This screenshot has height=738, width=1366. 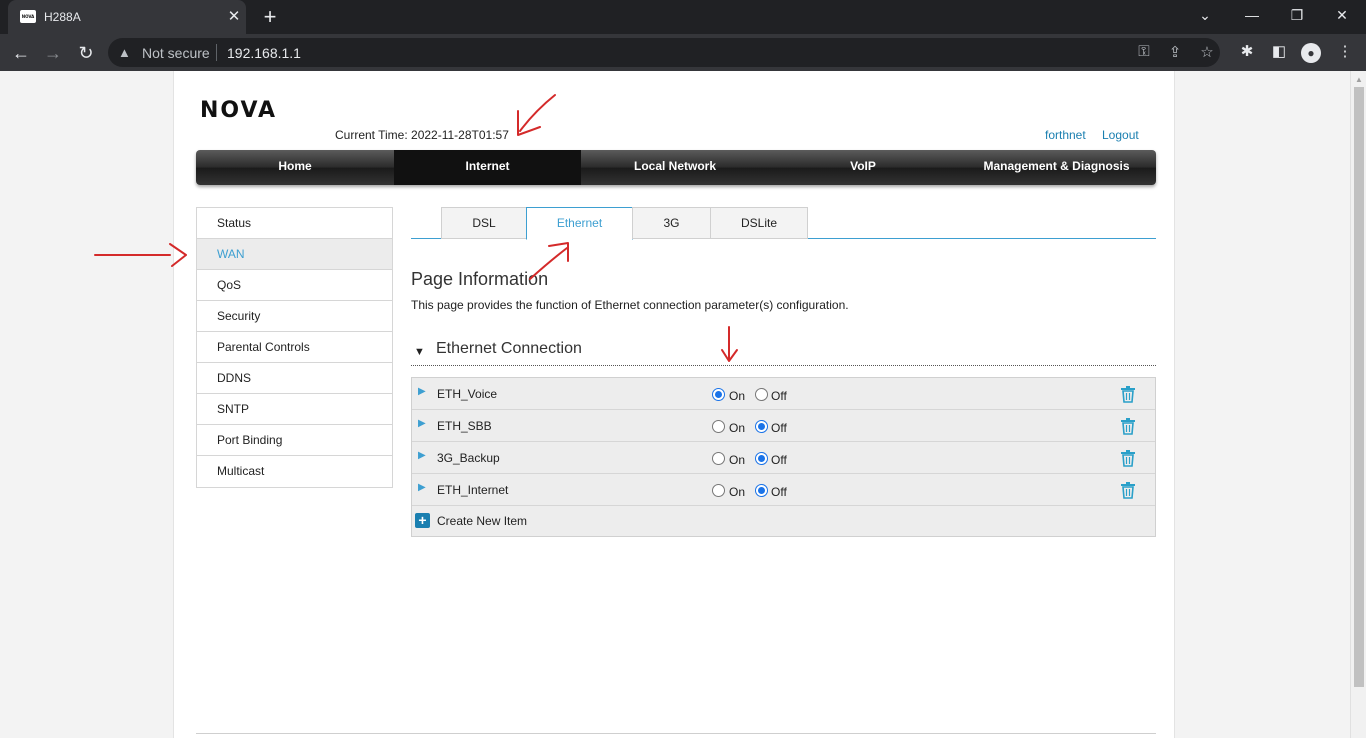 I want to click on connection-name: ETH_Voice, so click(x=467, y=394).